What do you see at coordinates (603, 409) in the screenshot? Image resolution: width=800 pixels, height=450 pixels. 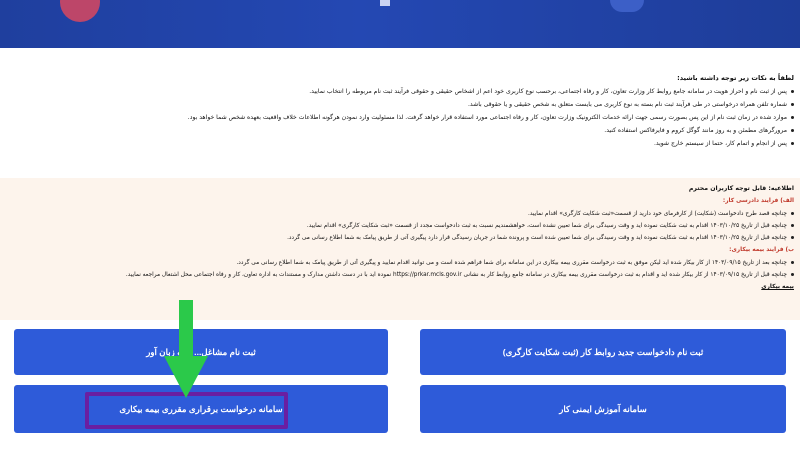 I see `safety-training-button: سامانه آموزش ایمنی کار` at bounding box center [603, 409].